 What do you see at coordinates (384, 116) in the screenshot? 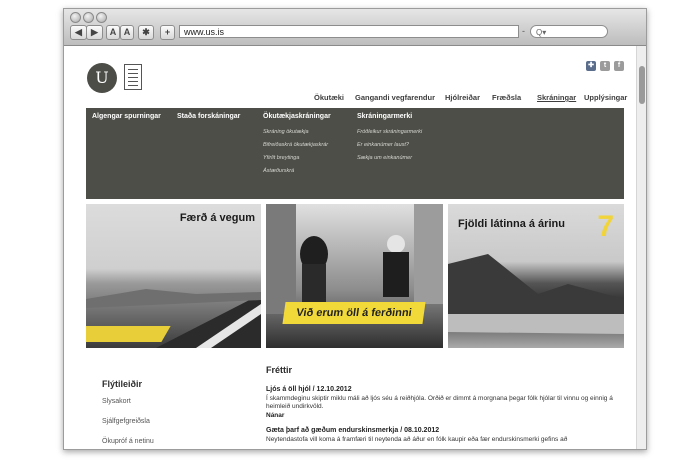
I see `menu-heading-skraningarmerki: Skráningarmerki` at bounding box center [384, 116].